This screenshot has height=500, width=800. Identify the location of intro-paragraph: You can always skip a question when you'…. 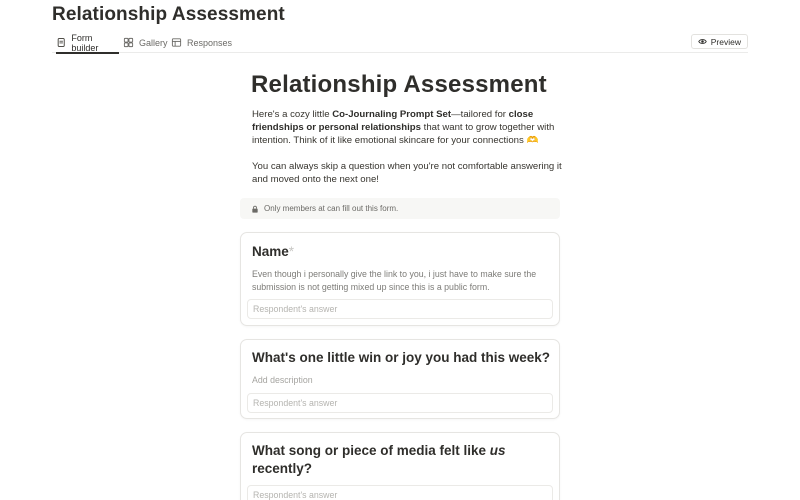
(407, 173).